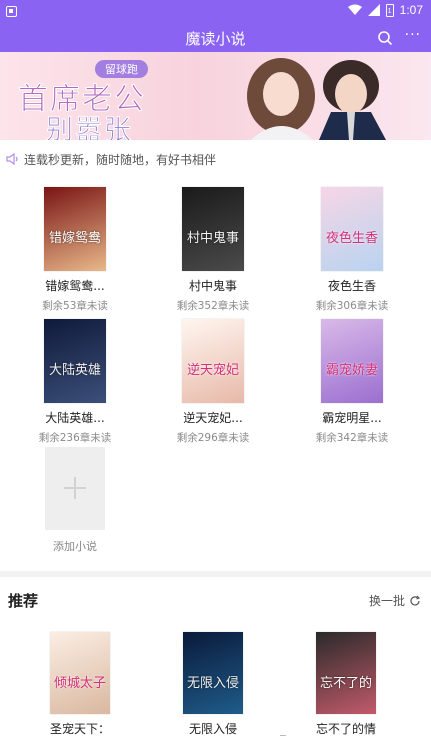 This screenshot has width=431, height=739. I want to click on refresh-label: 换一批, so click(386, 601).